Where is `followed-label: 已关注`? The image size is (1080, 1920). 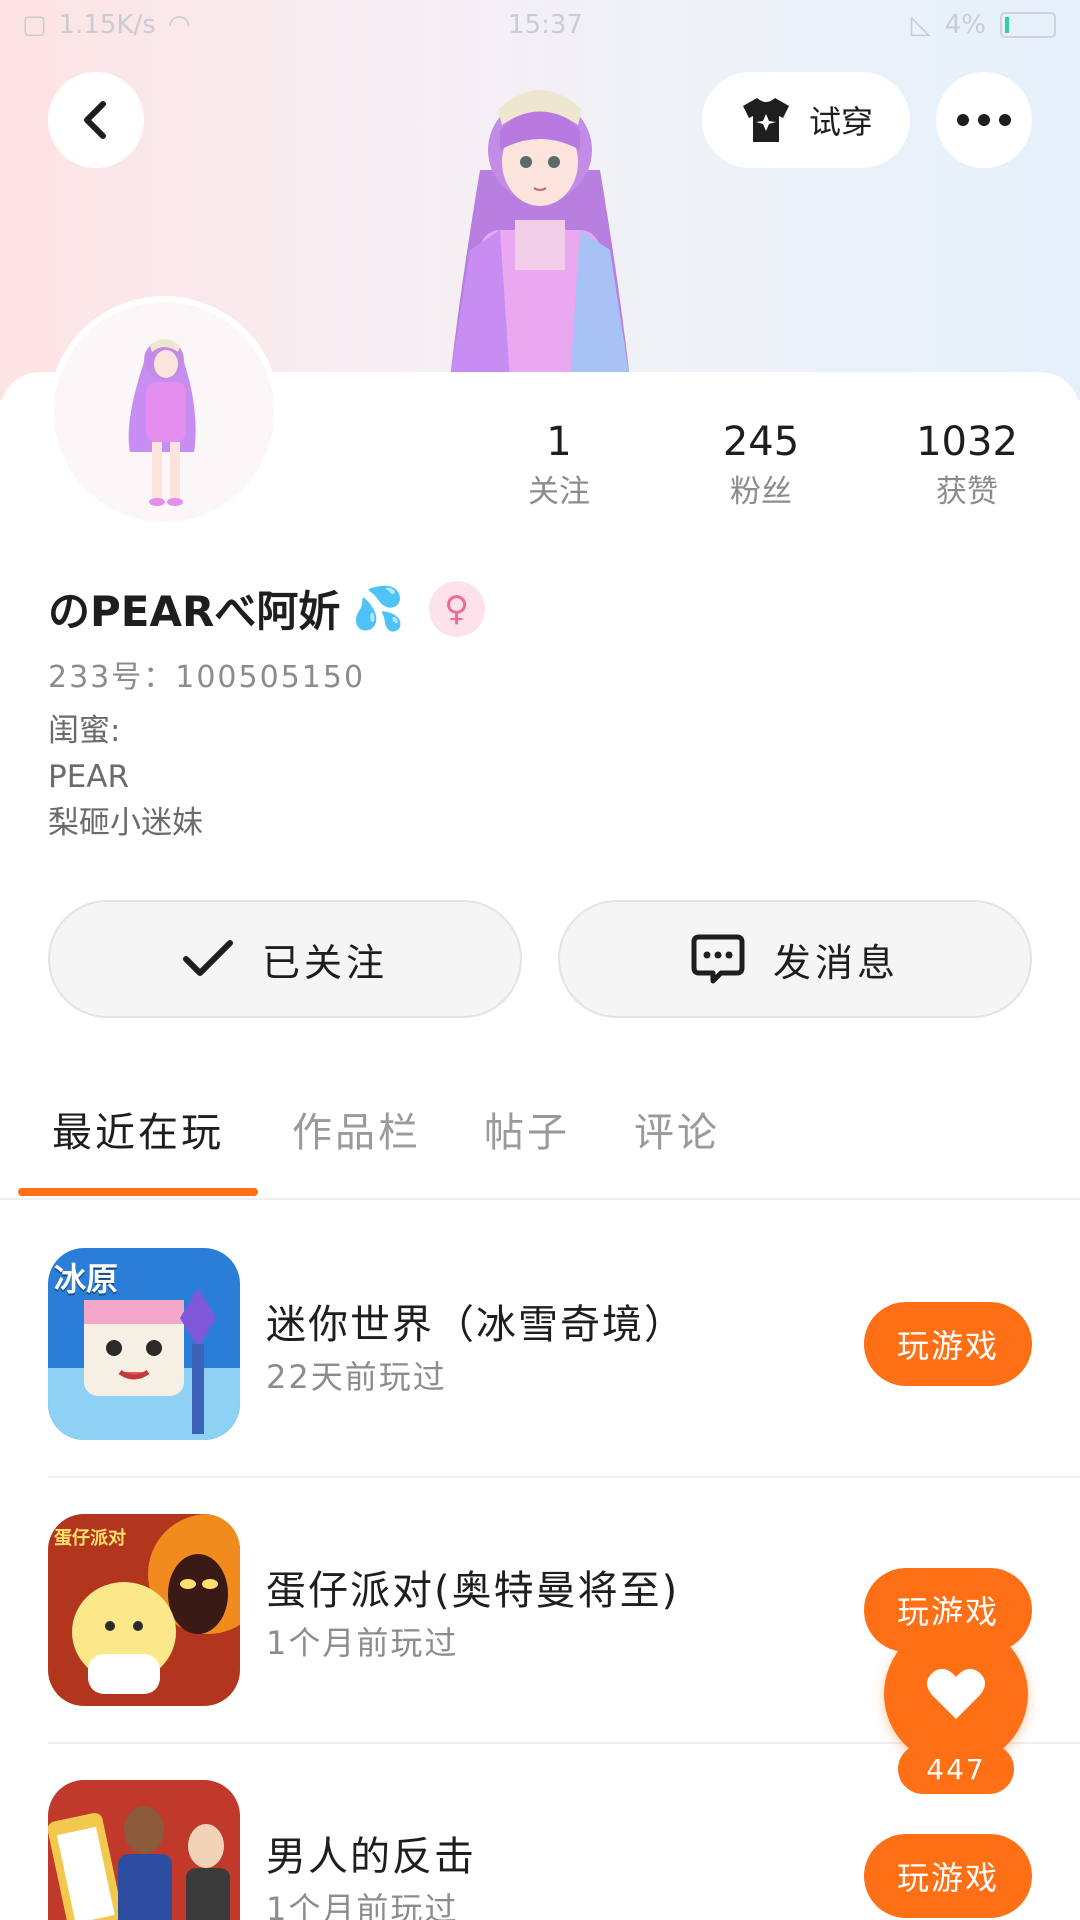 followed-label: 已关注 is located at coordinates (324, 962).